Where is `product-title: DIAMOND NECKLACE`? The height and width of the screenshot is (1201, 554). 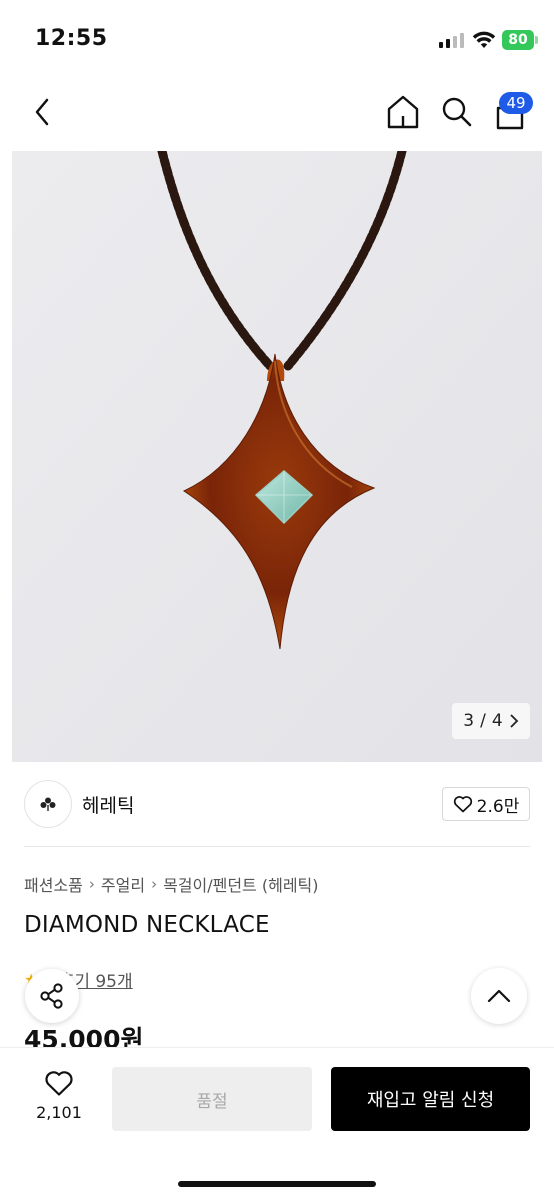
product-title: DIAMOND NECKLACE is located at coordinates (147, 925).